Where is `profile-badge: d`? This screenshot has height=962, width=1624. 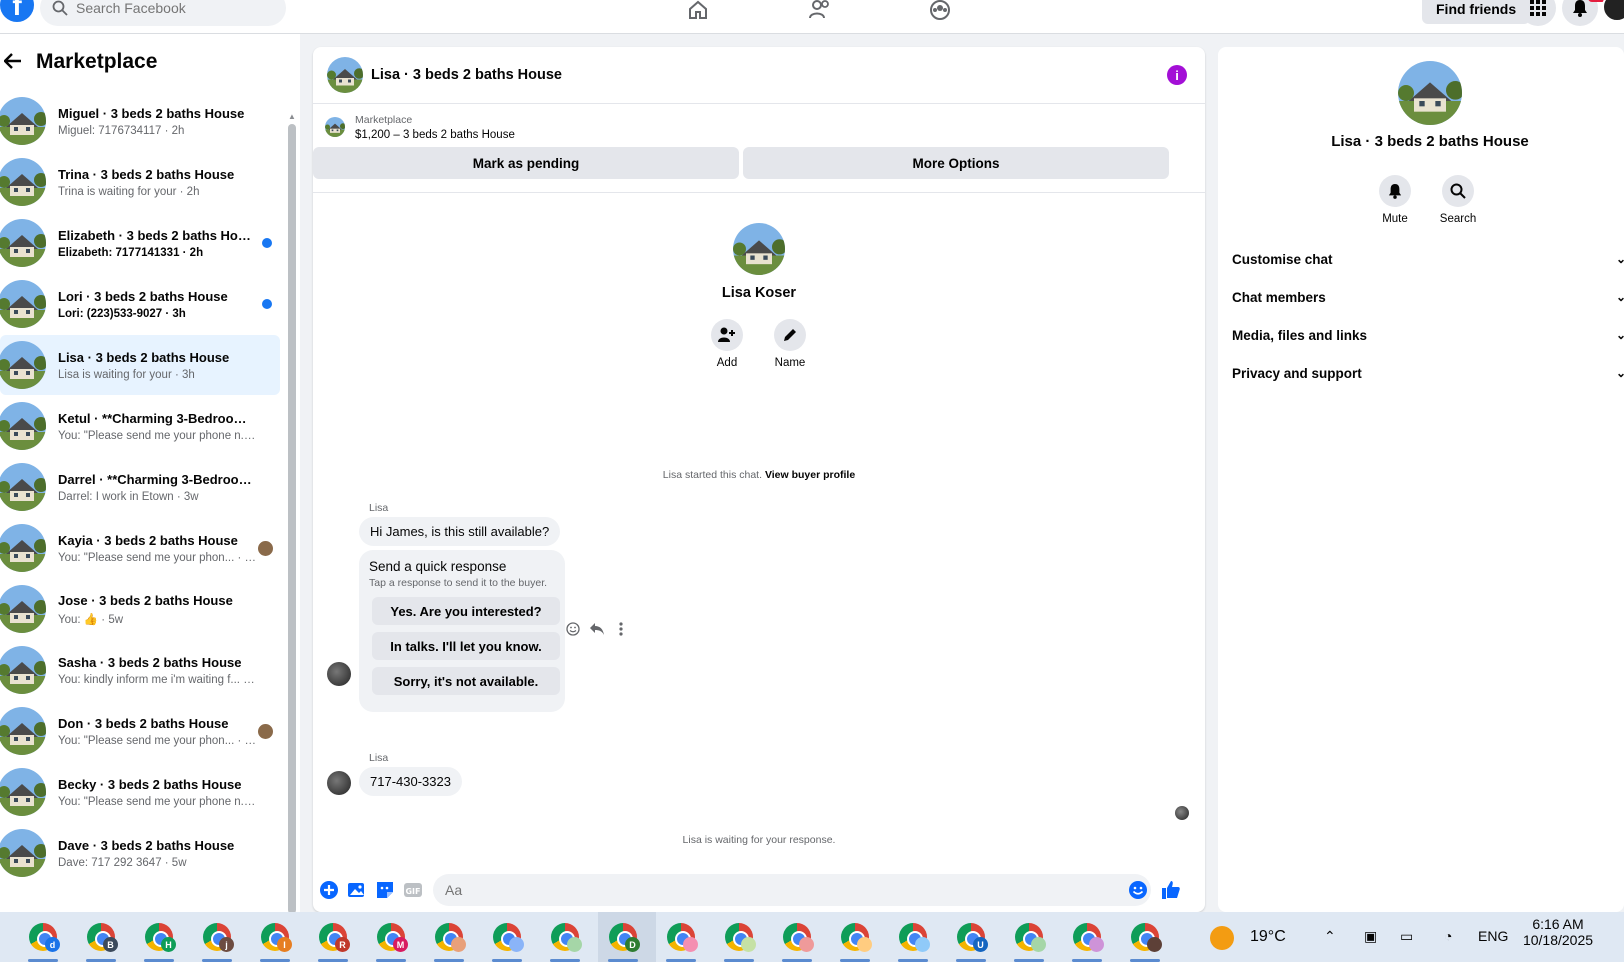
profile-badge: d is located at coordinates (52, 944).